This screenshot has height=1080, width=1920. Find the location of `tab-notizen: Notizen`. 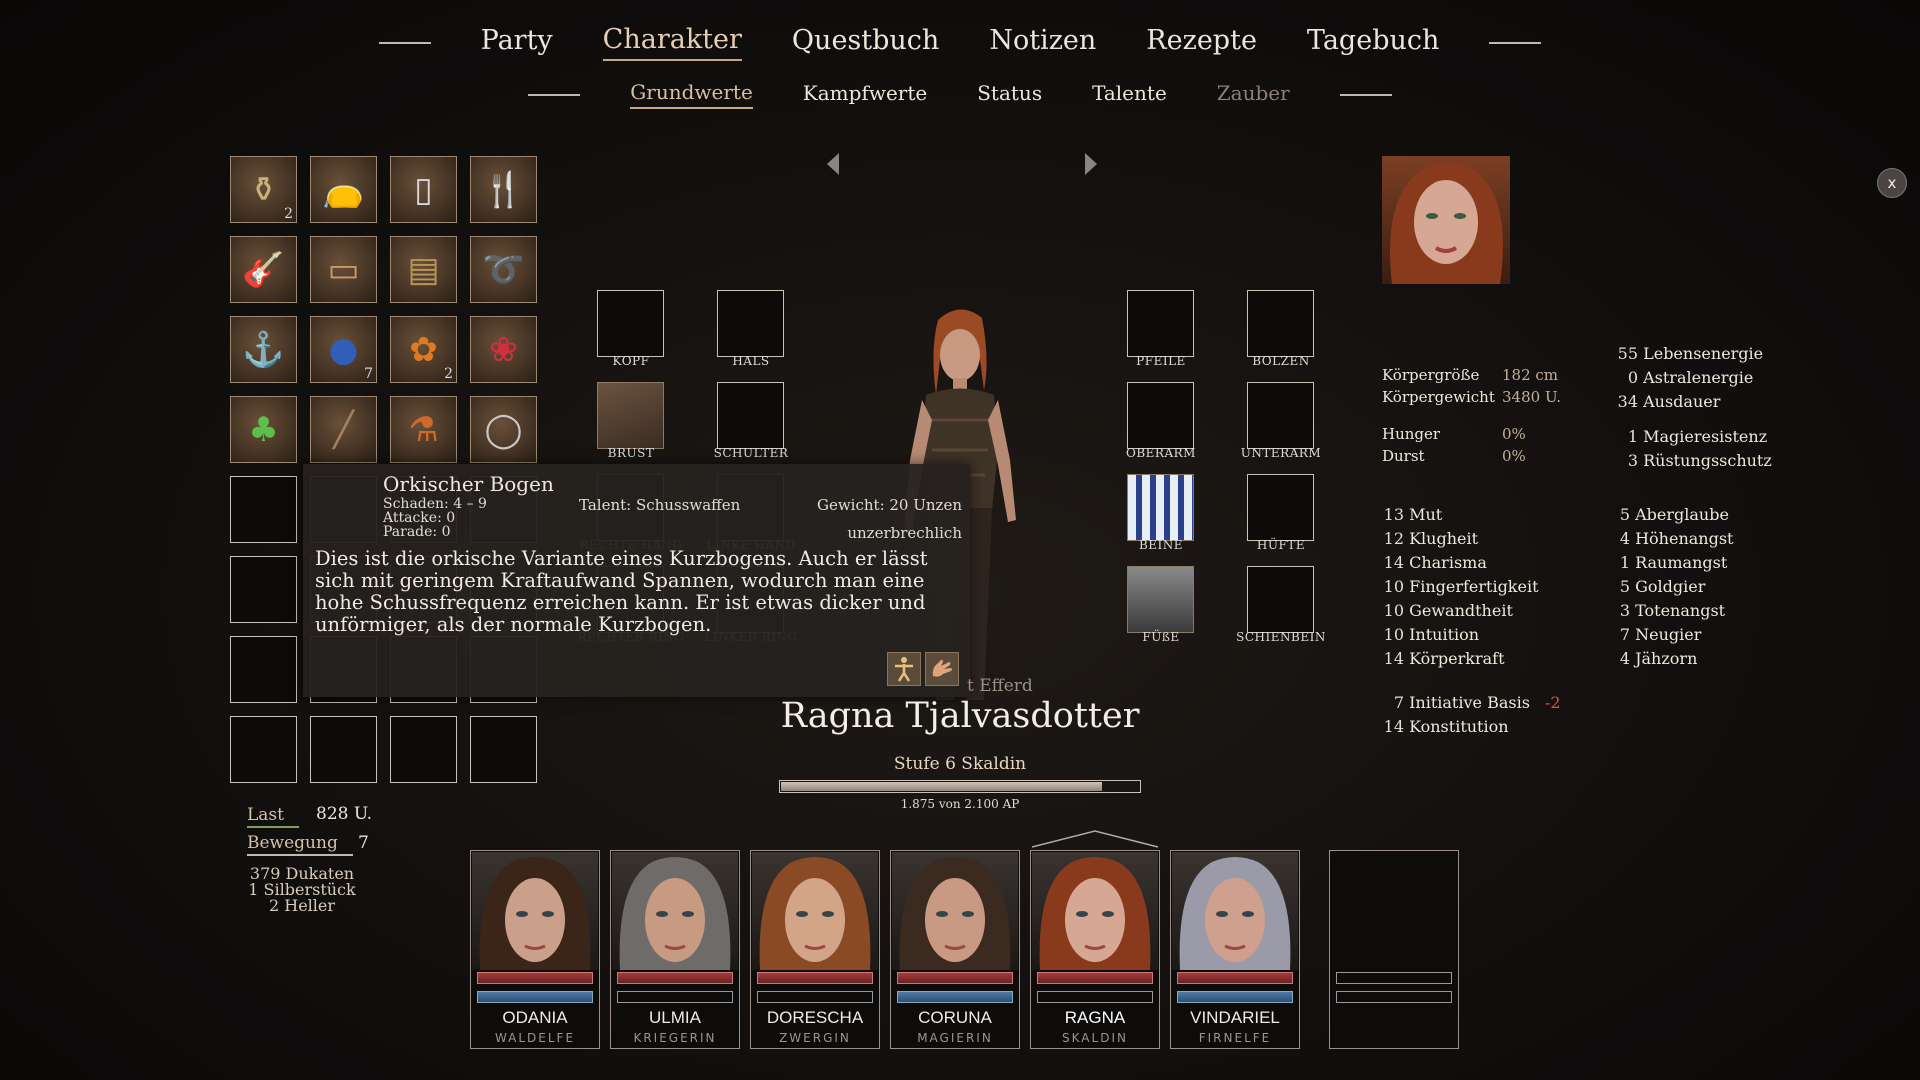

tab-notizen: Notizen is located at coordinates (1042, 42).